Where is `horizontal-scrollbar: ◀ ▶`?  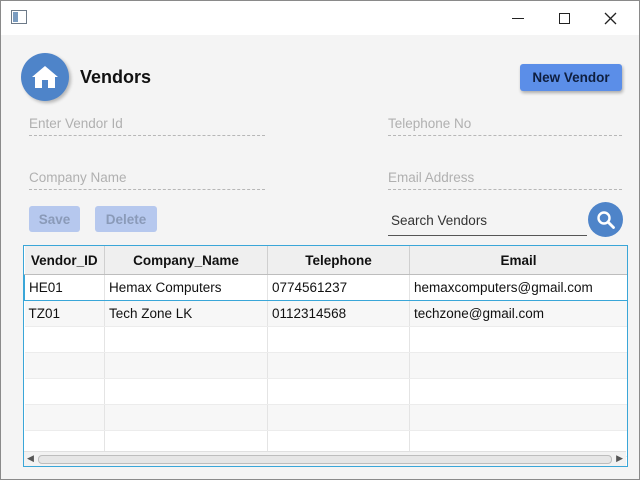 horizontal-scrollbar: ◀ ▶ is located at coordinates (325, 458).